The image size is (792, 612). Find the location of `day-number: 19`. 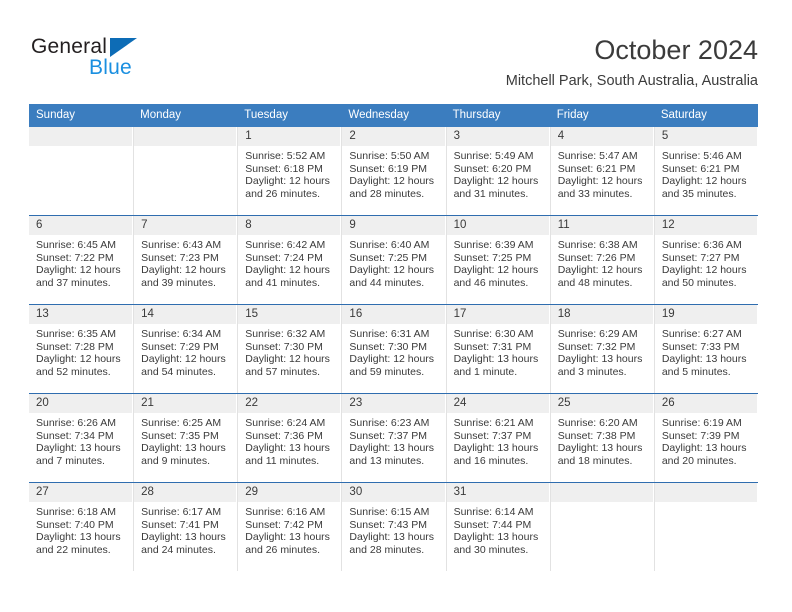

day-number: 19 is located at coordinates (706, 314).